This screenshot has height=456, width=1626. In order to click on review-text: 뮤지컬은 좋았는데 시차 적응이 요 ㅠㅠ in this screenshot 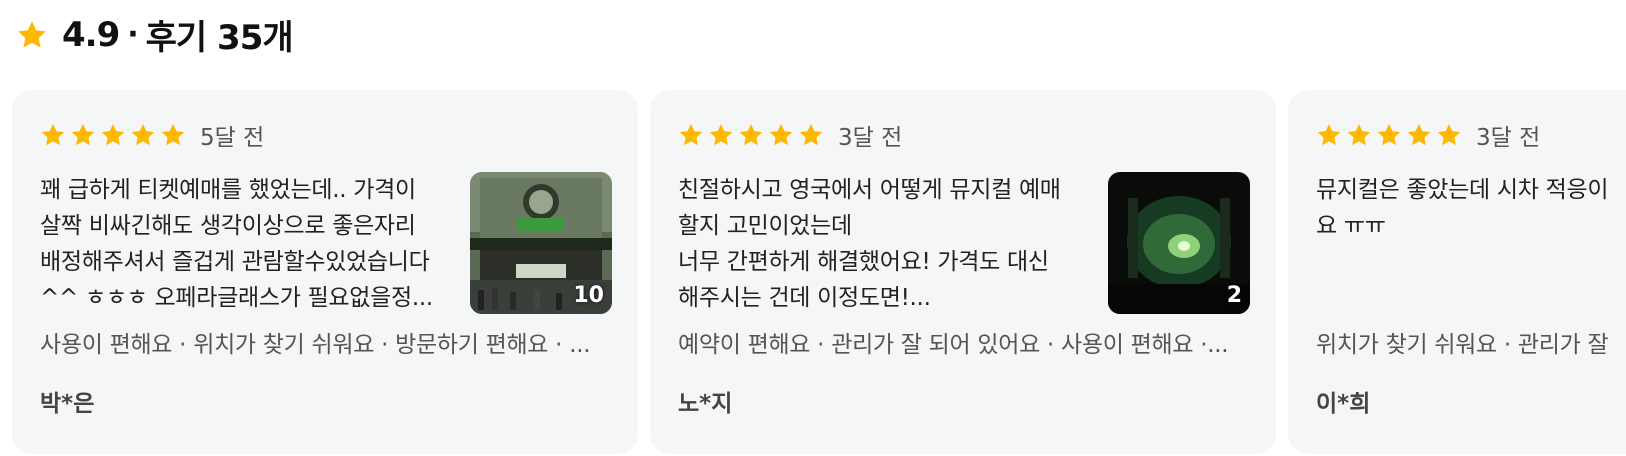, I will do `click(1471, 208)`.